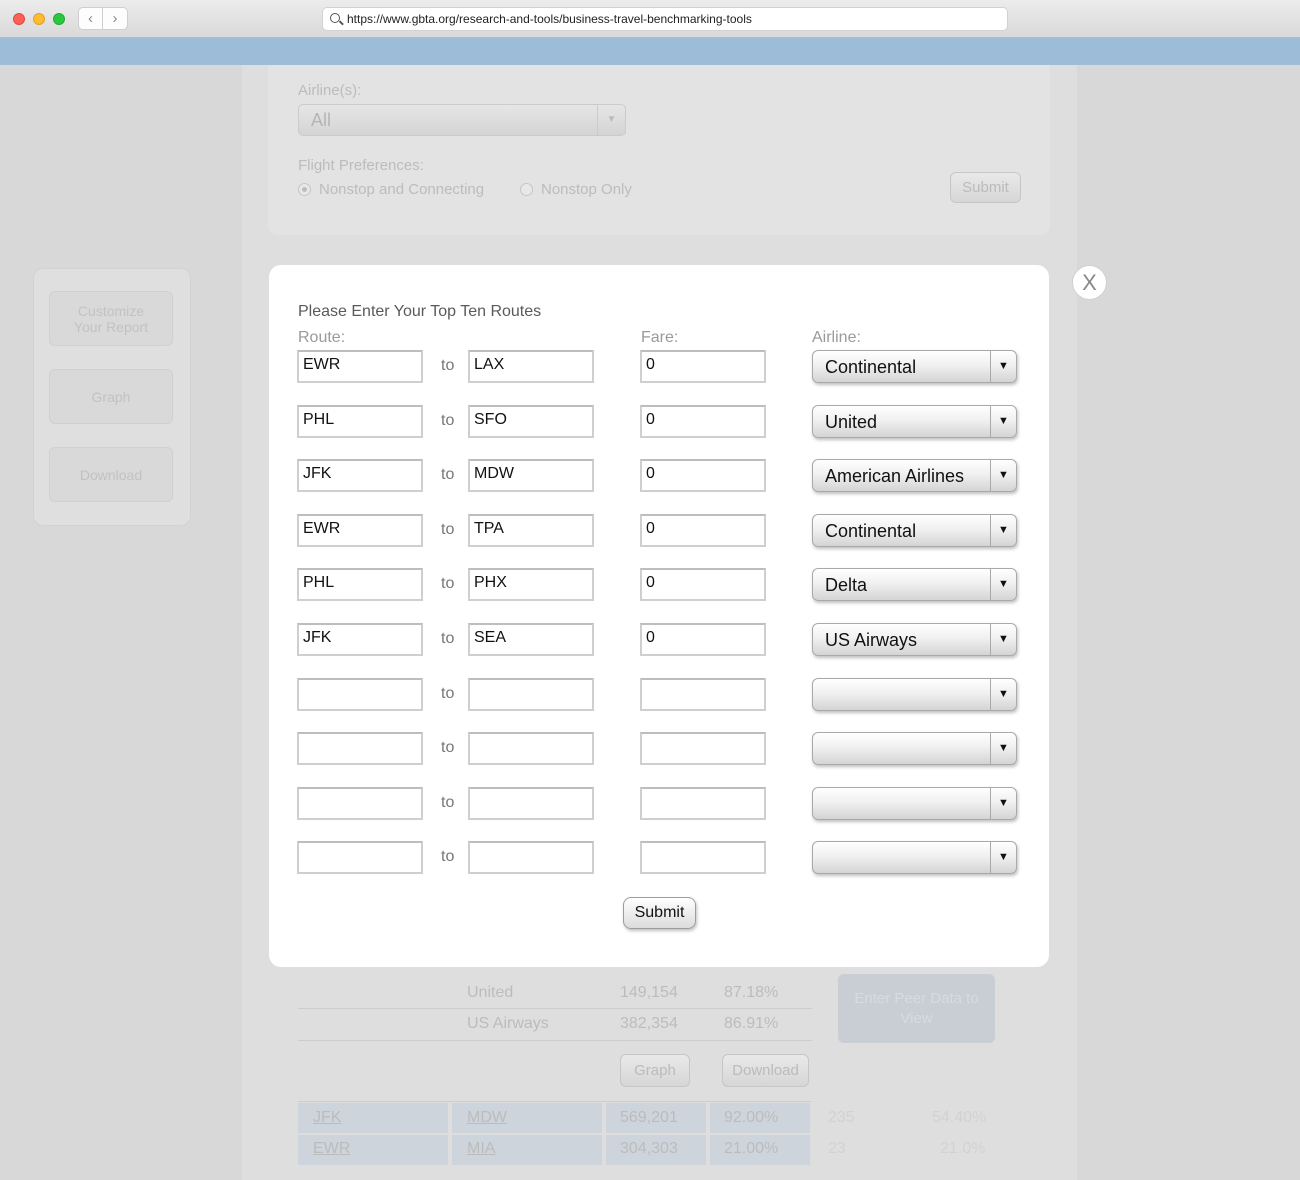  What do you see at coordinates (649, 1117) in the screenshot?
I see `table-cell-value: 569,201` at bounding box center [649, 1117].